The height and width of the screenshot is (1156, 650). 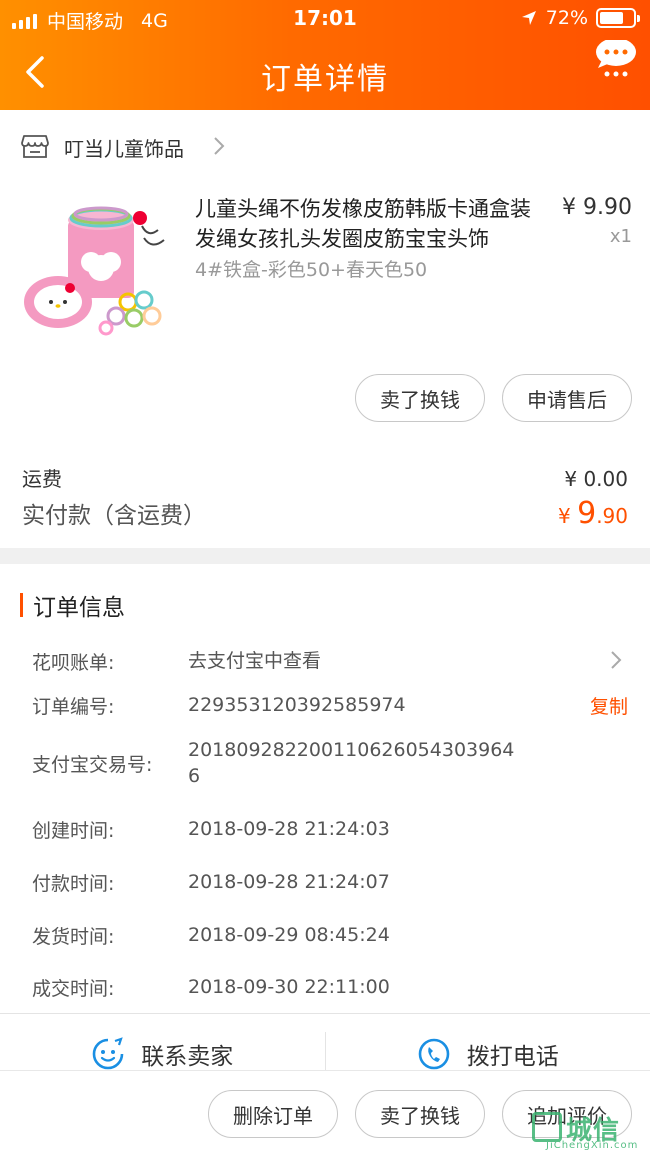 I want to click on contact-seller-label: 联系卖家, so click(x=187, y=1056).